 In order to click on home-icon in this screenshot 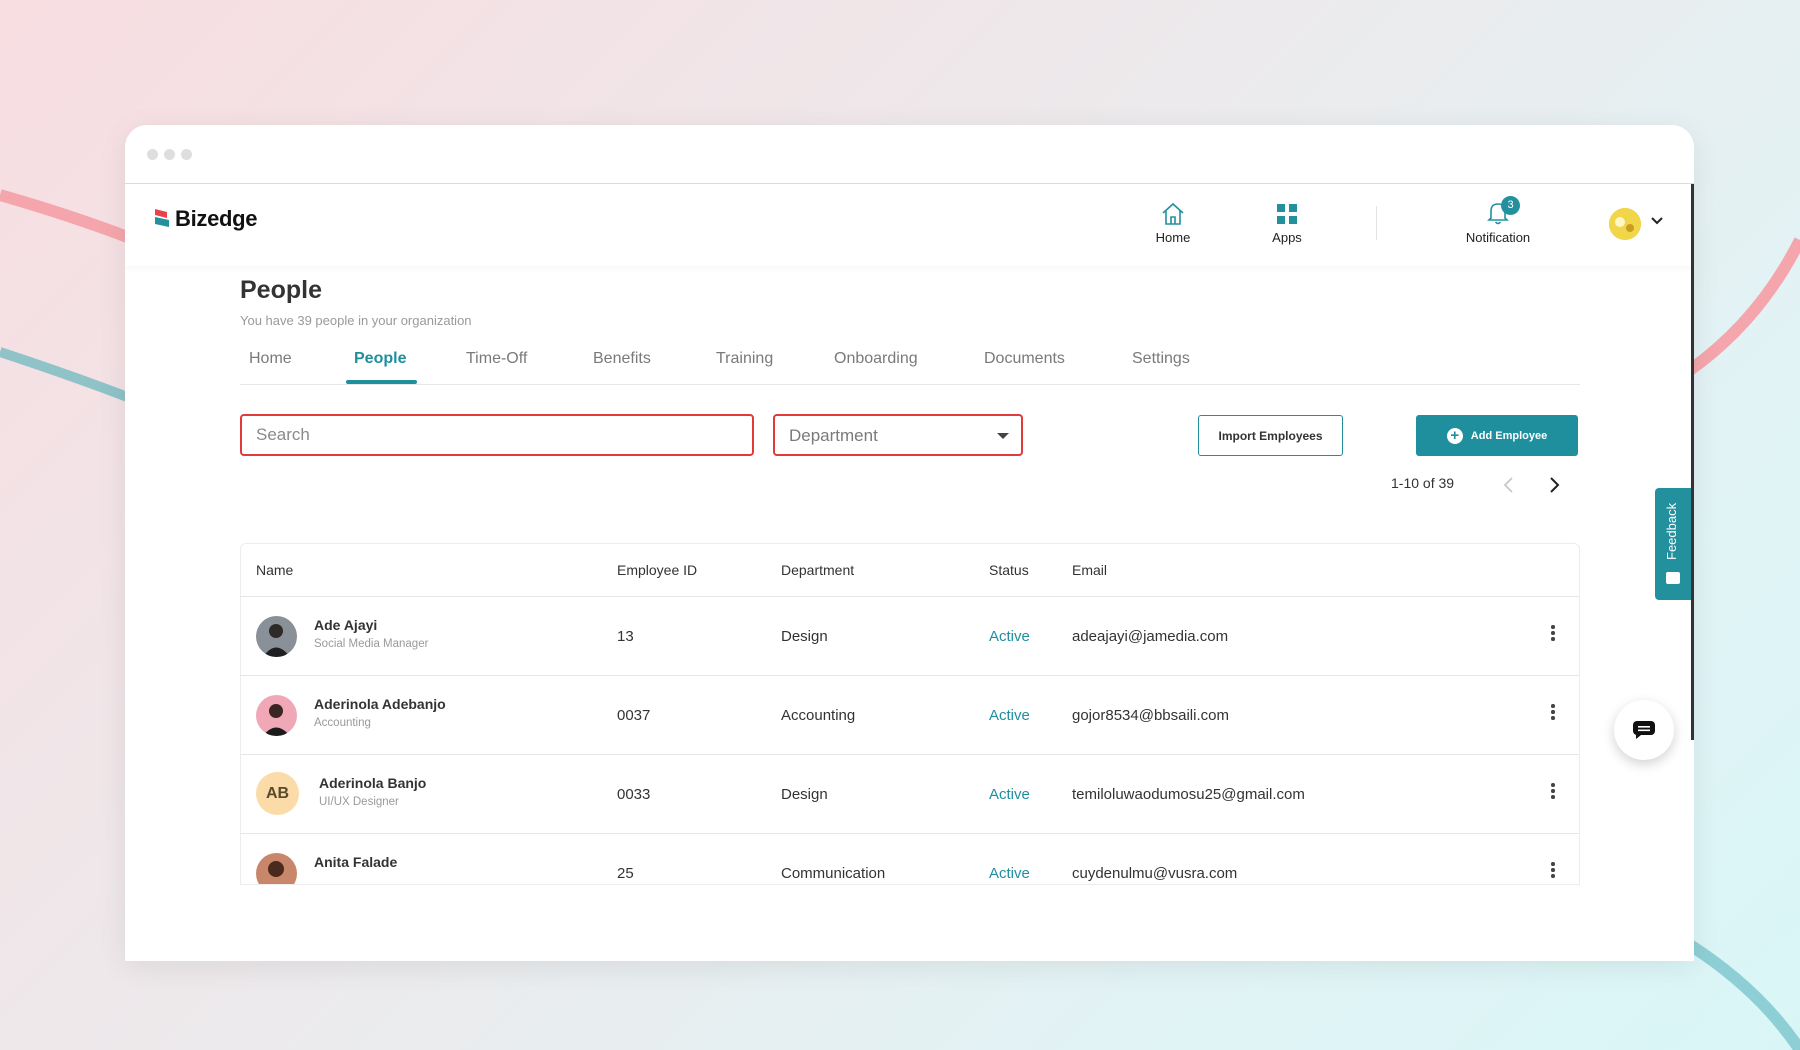, I will do `click(1173, 213)`.